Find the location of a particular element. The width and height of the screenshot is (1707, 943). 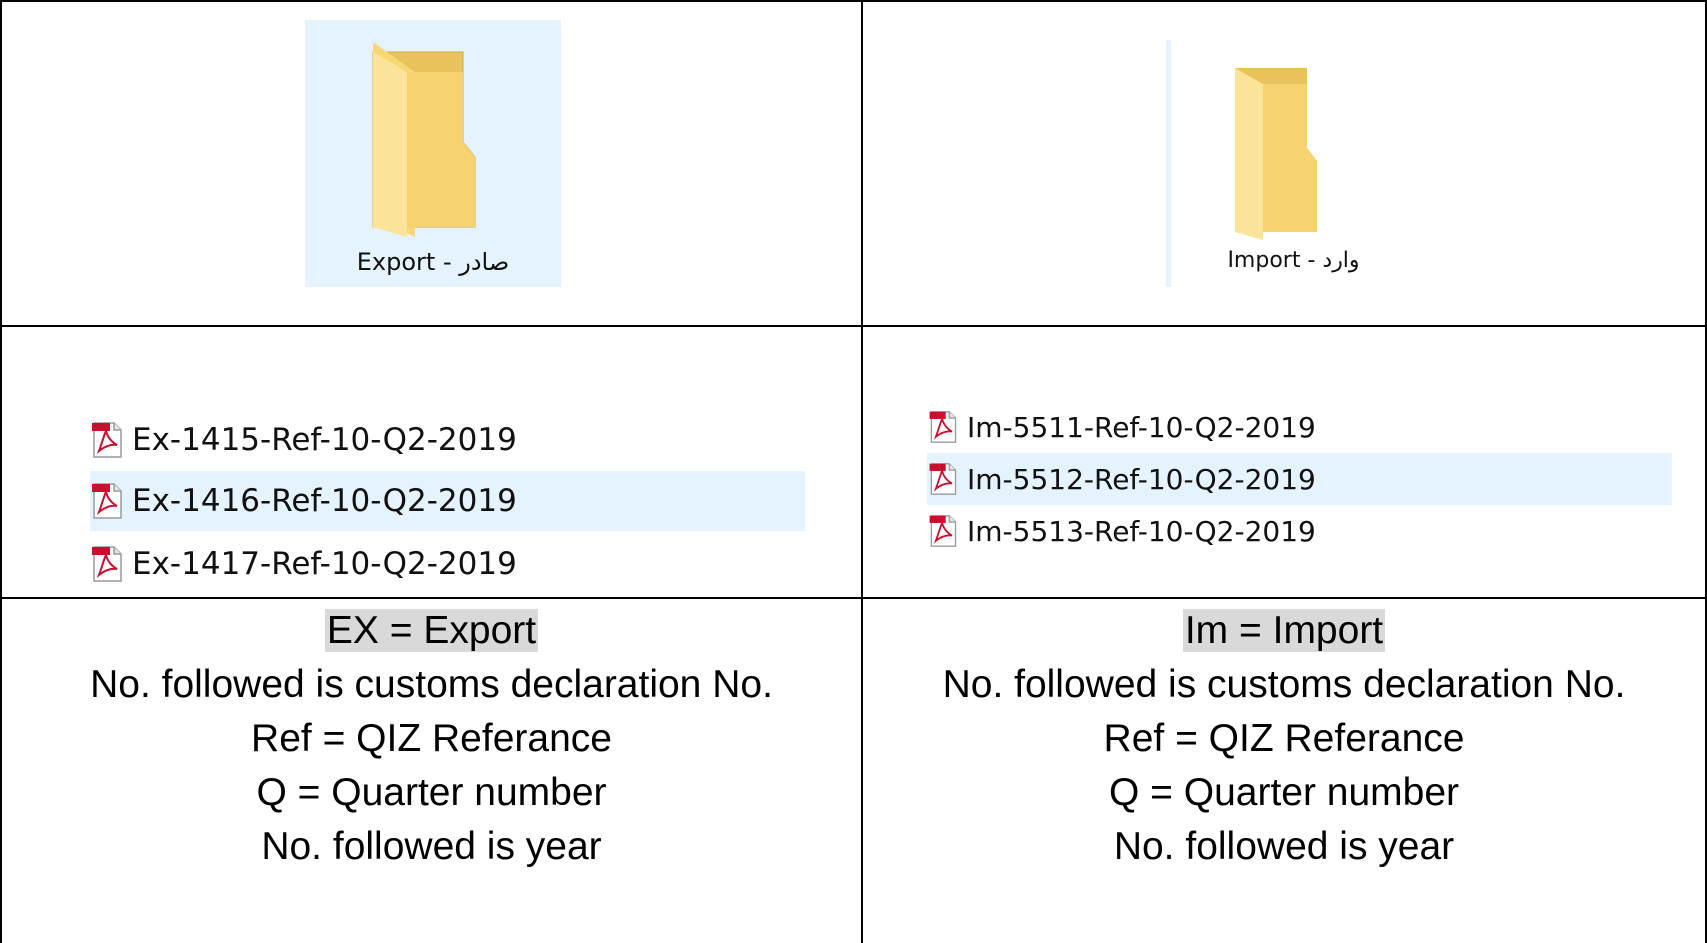

import-folder: Import - وارد is located at coordinates (1291, 163).